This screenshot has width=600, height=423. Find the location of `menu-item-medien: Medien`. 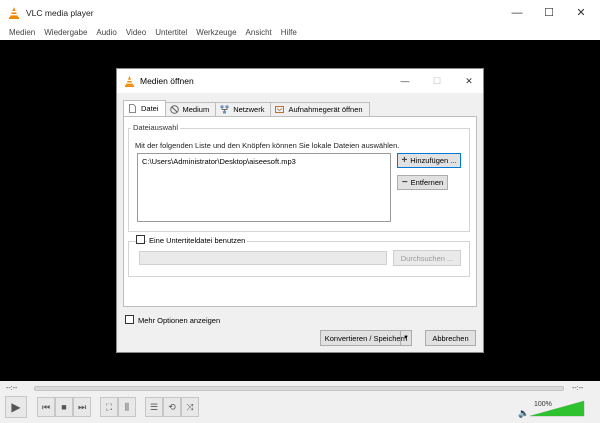

menu-item-medien: Medien is located at coordinates (22, 32).